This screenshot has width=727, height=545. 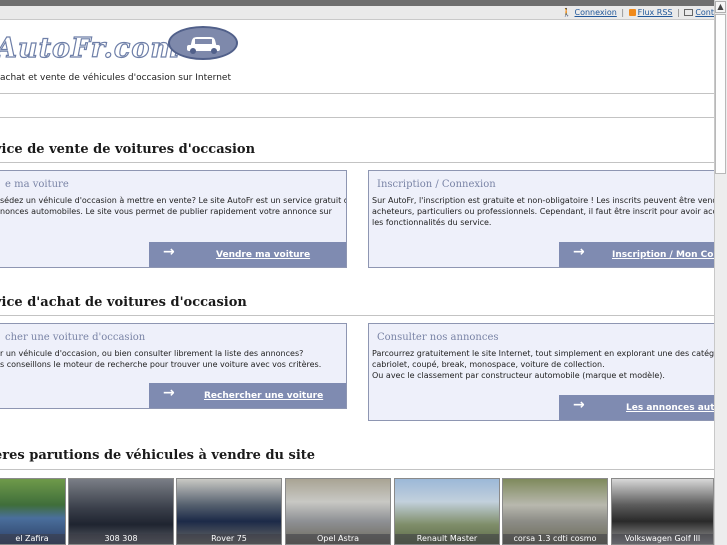 What do you see at coordinates (128, 149) in the screenshot?
I see `section-title-vente: vice de vente de voitures d'occasion` at bounding box center [128, 149].